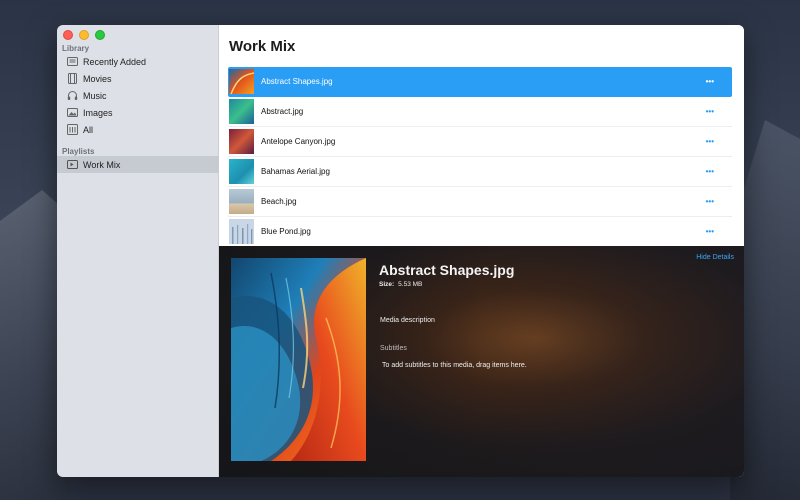 This screenshot has width=800, height=500. I want to click on size-value: 5.53 MB, so click(410, 284).